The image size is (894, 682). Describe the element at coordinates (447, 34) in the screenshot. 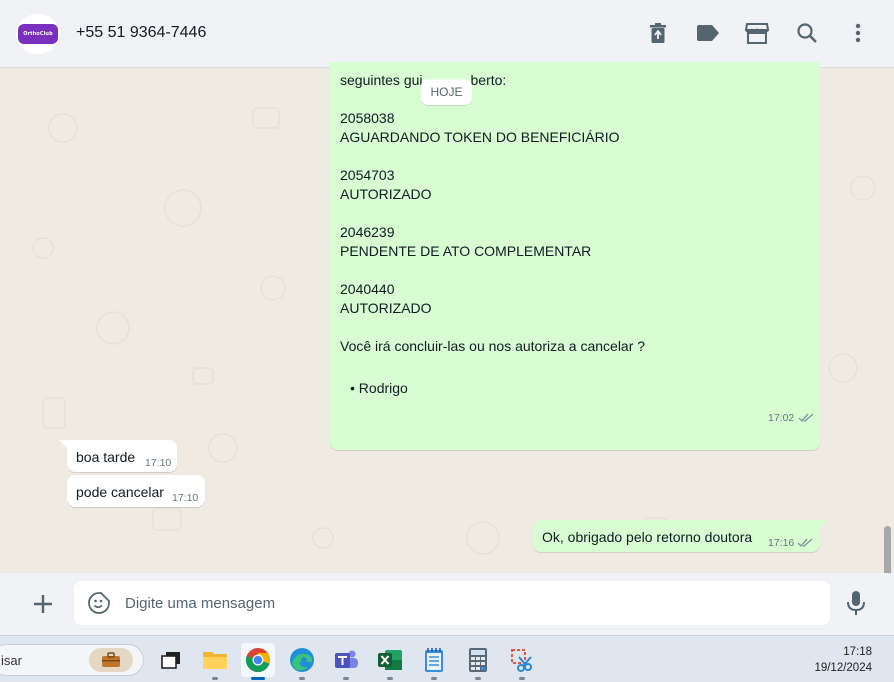

I see `chat-header: OrthoClub +55 51 9364-7446` at that location.